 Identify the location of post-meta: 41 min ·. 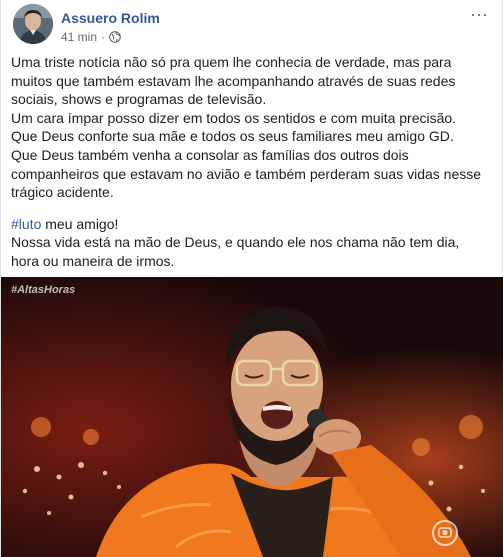
(91, 37).